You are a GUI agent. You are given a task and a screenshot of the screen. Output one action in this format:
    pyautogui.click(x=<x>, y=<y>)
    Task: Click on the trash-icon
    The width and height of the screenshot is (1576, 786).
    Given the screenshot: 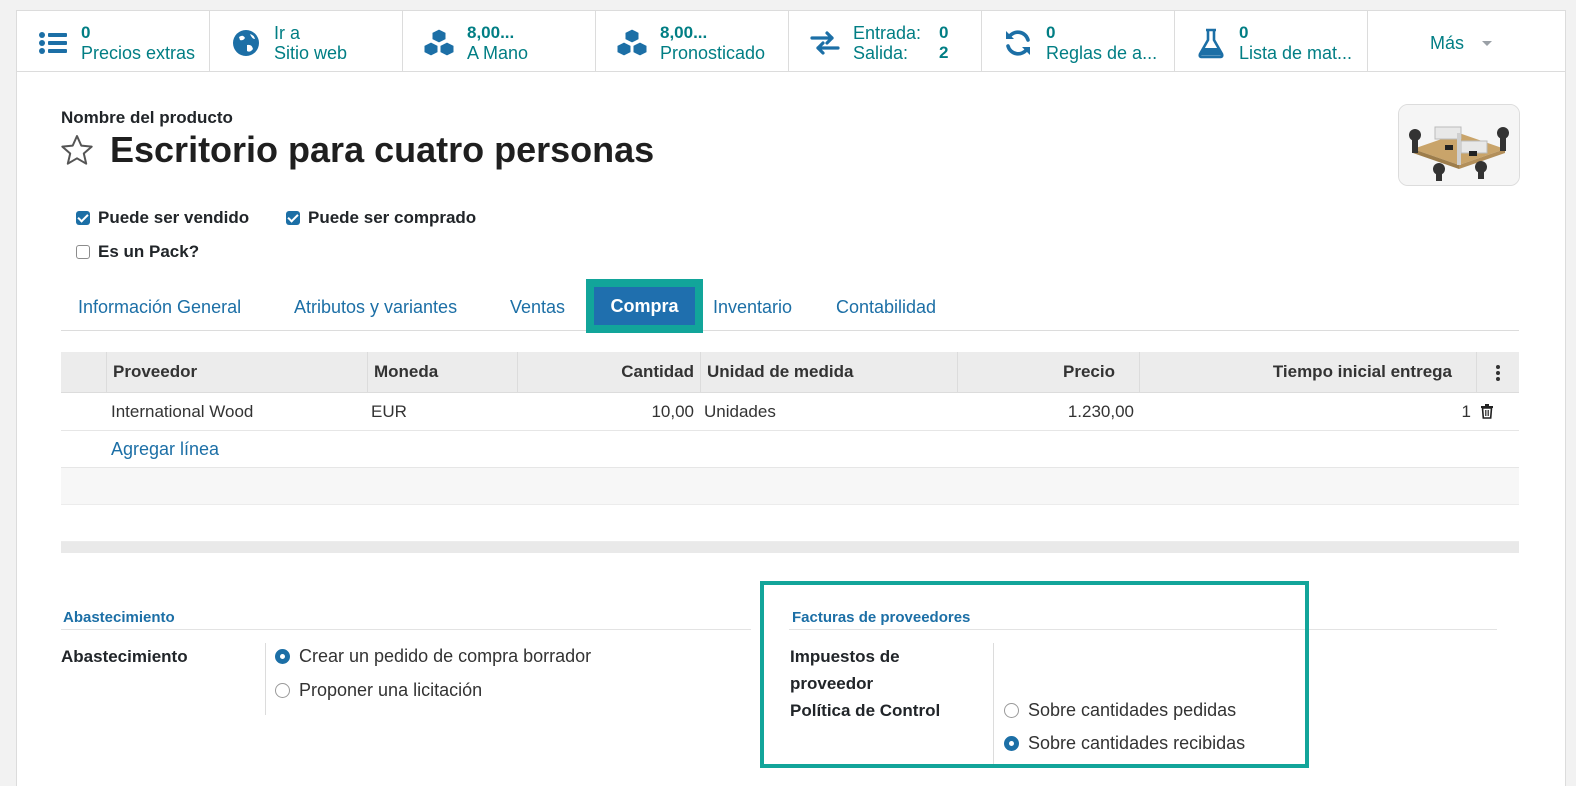 What is the action you would take?
    pyautogui.click(x=1487, y=411)
    